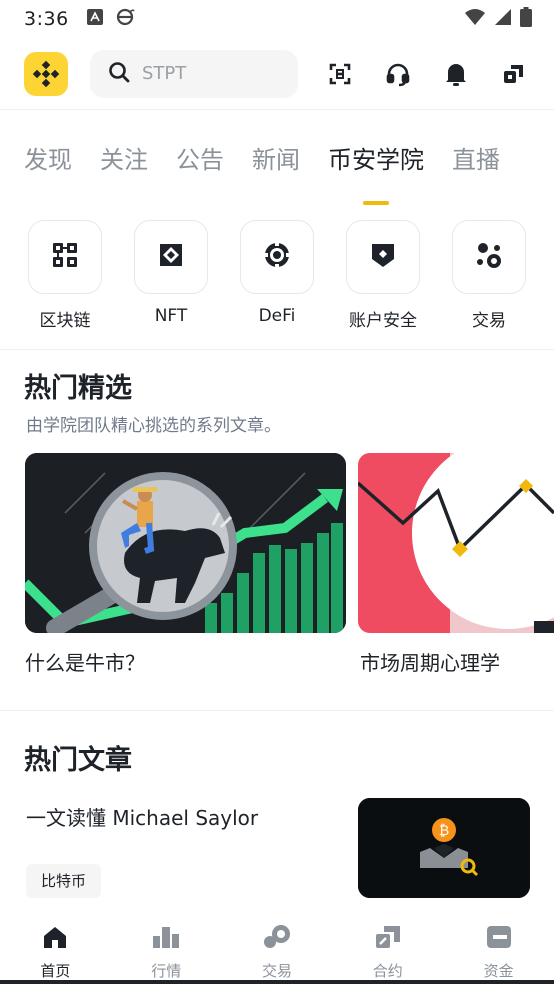  I want to click on nav-trade-label: 交易, so click(276, 971).